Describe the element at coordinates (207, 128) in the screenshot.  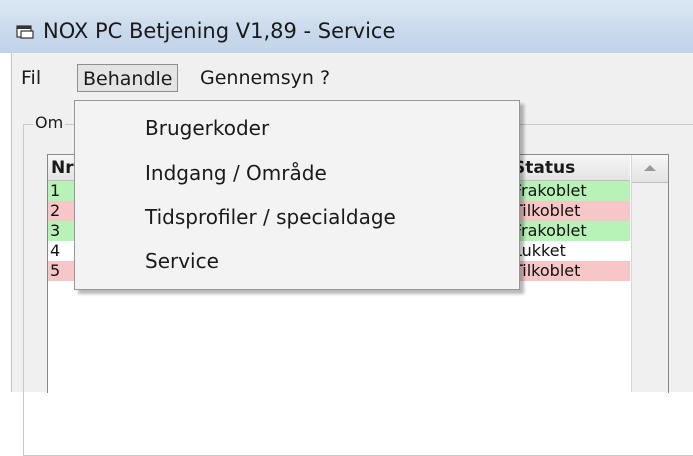
I see `menu-item-brugerkoder: Brugerkoder` at that location.